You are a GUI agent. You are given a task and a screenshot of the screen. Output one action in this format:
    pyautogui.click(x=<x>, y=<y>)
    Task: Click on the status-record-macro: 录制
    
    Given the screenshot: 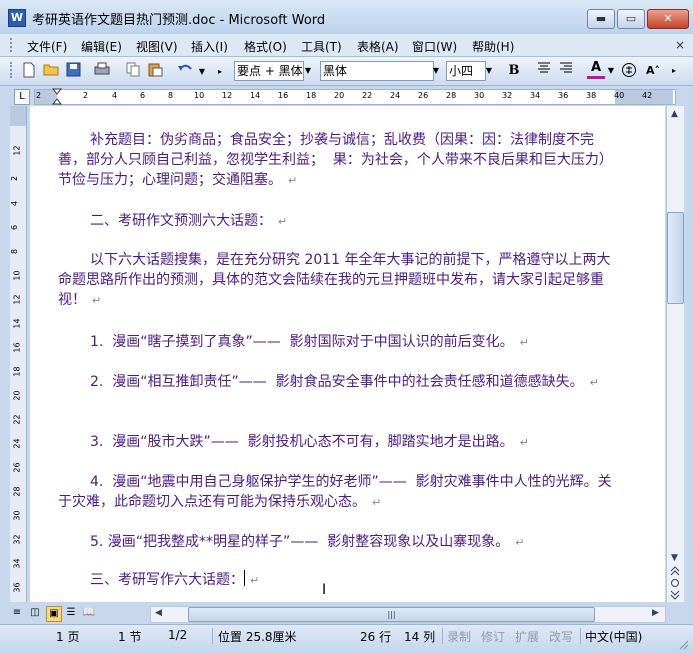 What is the action you would take?
    pyautogui.click(x=459, y=636)
    